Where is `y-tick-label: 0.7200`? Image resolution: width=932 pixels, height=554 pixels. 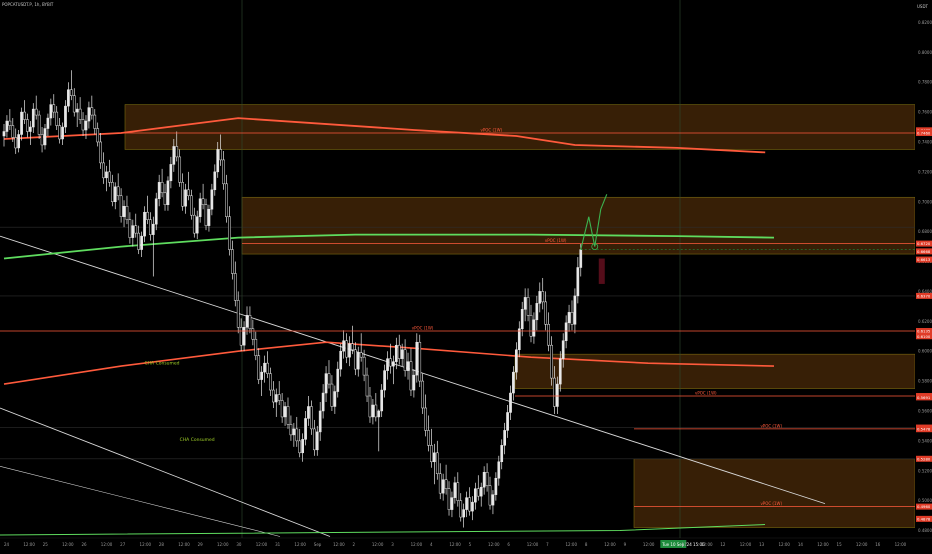
y-tick-label: 0.7200 is located at coordinates (925, 171).